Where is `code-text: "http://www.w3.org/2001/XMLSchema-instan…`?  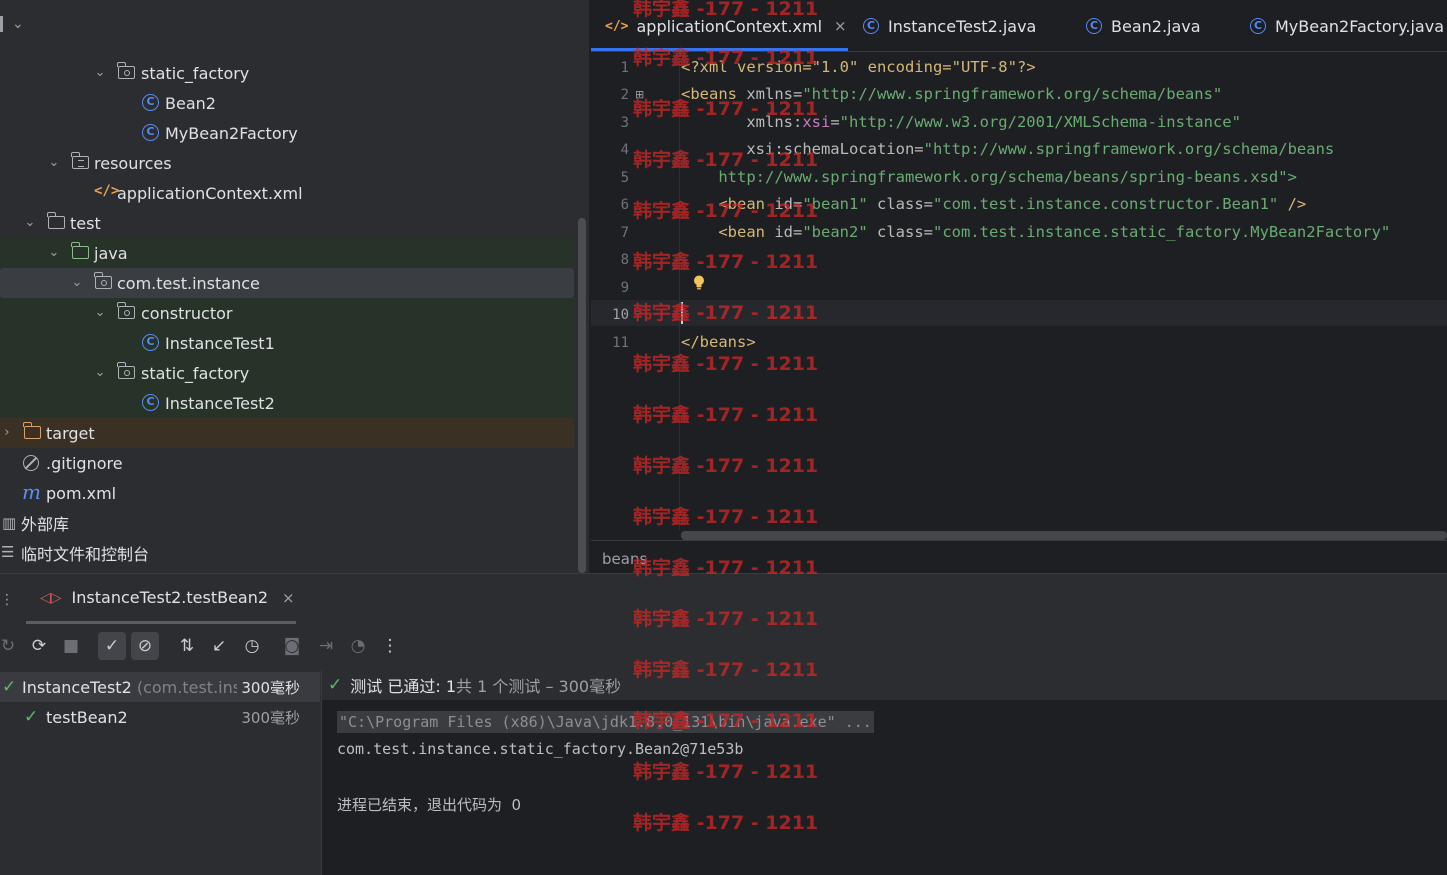
code-text: "http://www.w3.org/2001/XMLSchema-instan… is located at coordinates (1040, 122).